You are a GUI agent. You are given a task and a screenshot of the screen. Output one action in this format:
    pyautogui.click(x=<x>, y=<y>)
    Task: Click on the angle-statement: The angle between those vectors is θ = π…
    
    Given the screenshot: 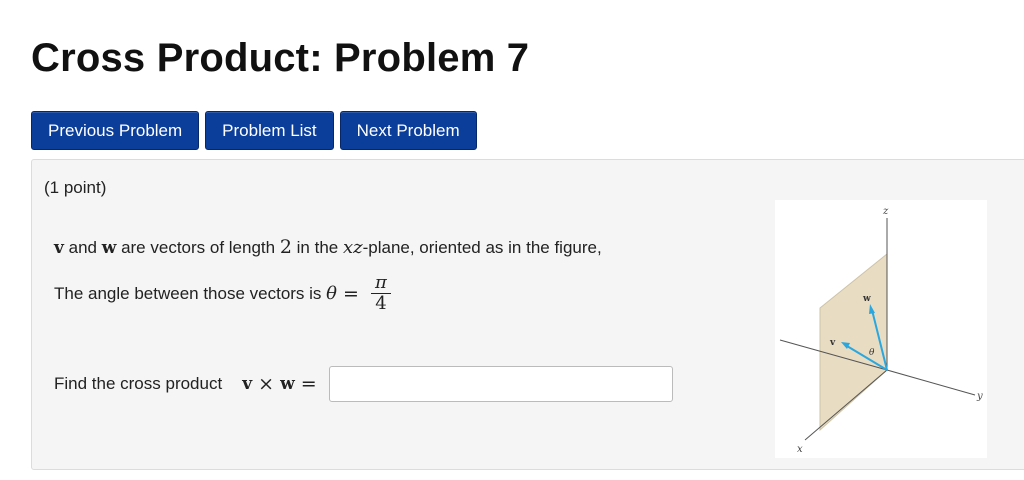 What is the action you would take?
    pyautogui.click(x=222, y=293)
    